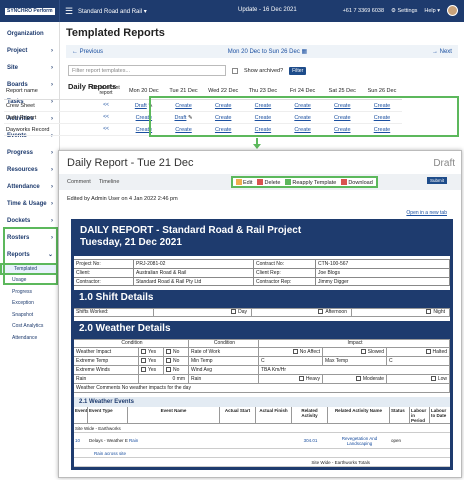  Describe the element at coordinates (264, 70) in the screenshot. I see `show-archived-label: Show archived?` at that location.